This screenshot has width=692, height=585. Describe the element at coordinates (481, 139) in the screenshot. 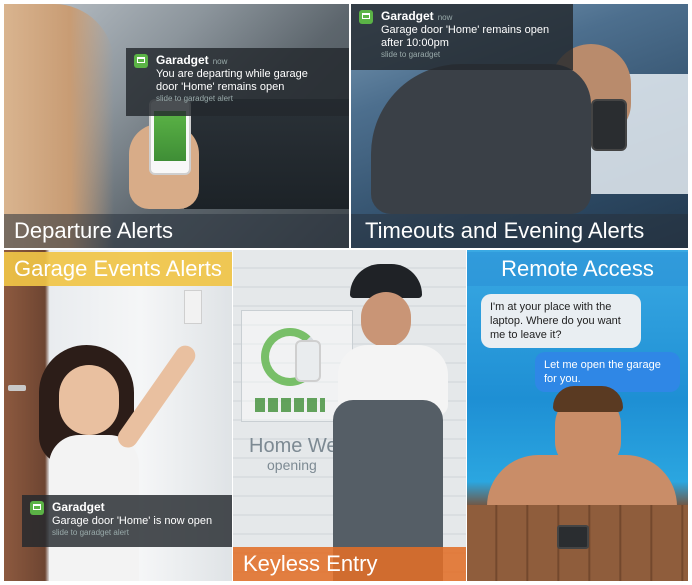

I see `man-body` at that location.